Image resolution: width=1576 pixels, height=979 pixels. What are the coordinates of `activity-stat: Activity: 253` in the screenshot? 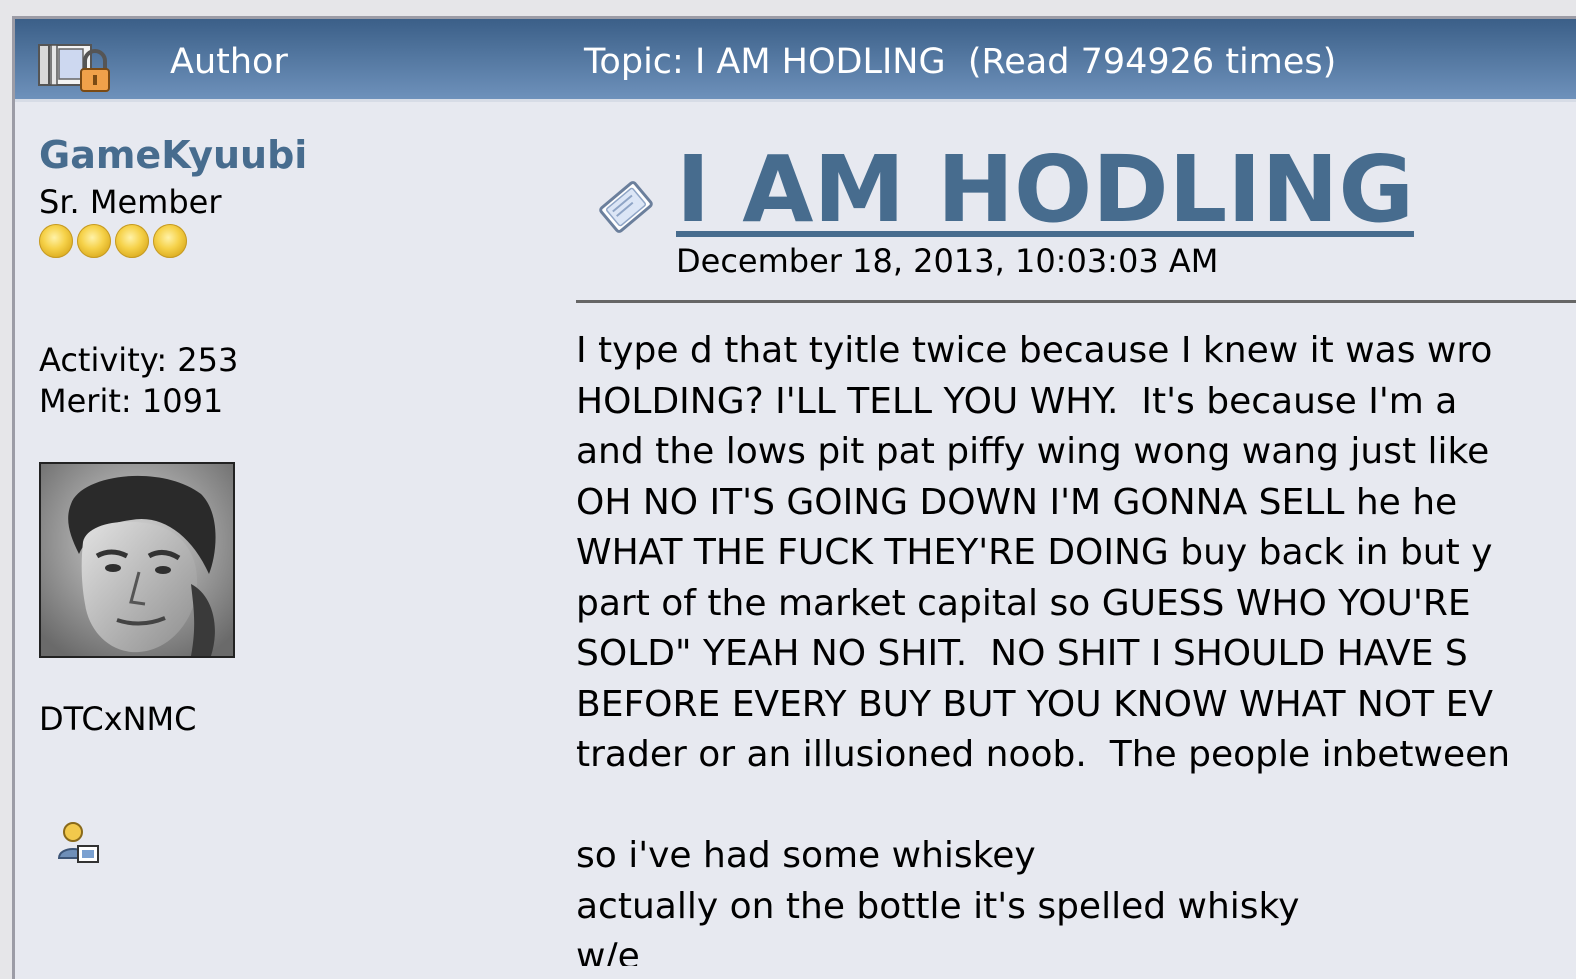 It's located at (139, 360).